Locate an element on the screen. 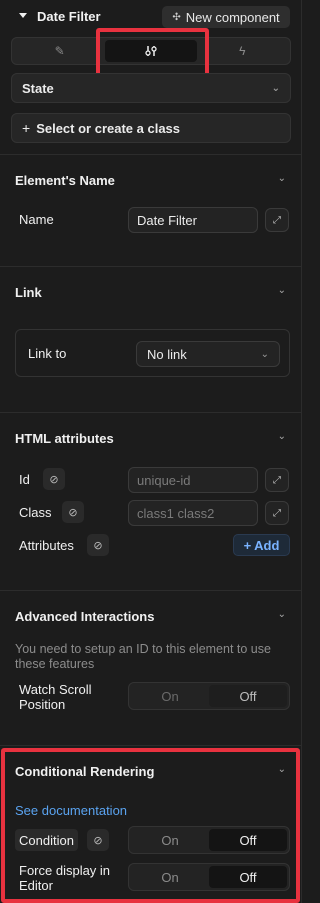 This screenshot has height=903, width=320. tab-style: ✎ is located at coordinates (59, 51).